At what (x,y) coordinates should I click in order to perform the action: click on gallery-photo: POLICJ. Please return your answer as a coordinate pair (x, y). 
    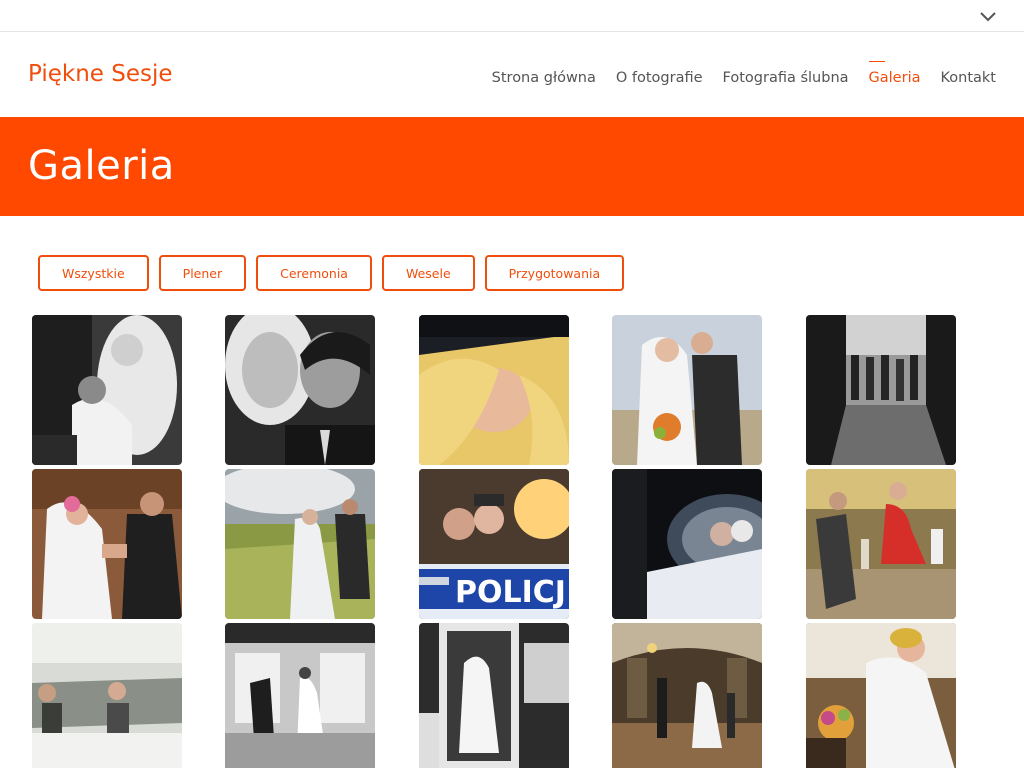
    Looking at the image, I should click on (494, 544).